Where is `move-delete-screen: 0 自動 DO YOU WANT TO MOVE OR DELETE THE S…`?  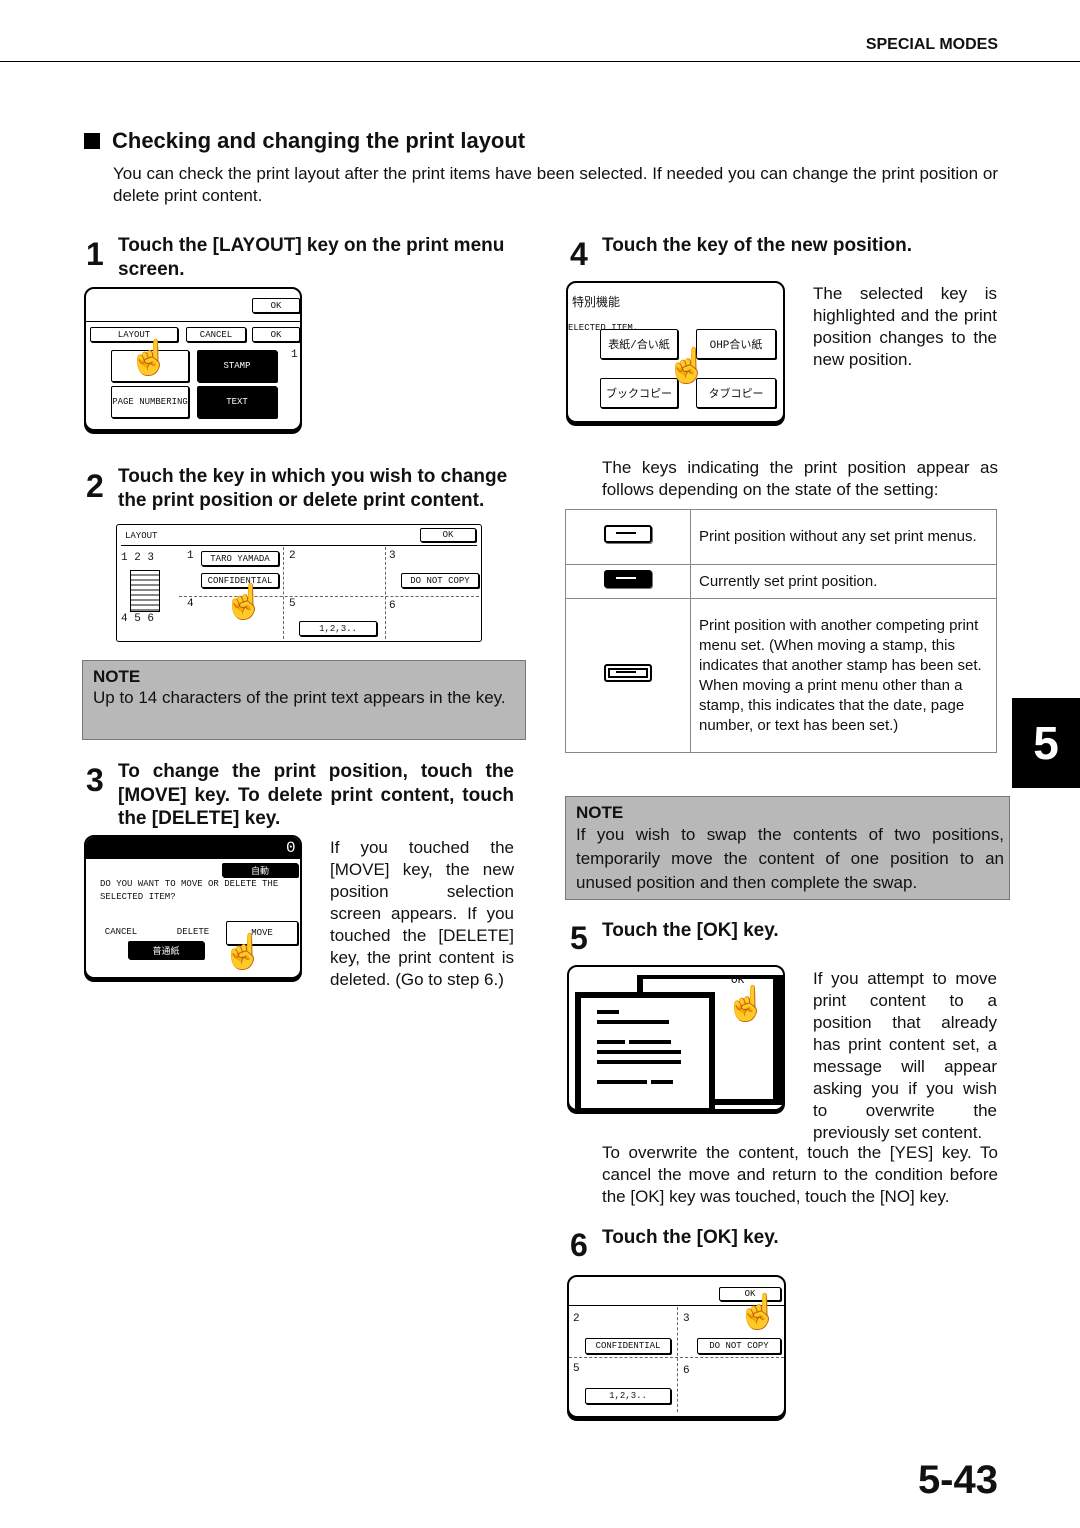 move-delete-screen: 0 自動 DO YOU WANT TO MOVE OR DELETE THE S… is located at coordinates (193, 907).